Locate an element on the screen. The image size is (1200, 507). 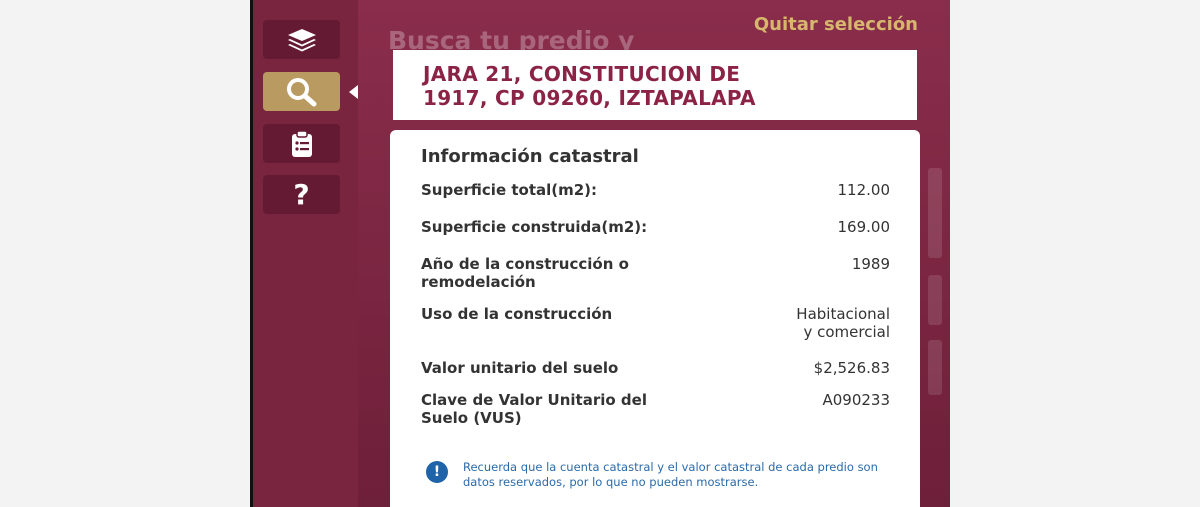
info-label-line: Año de la construcción o is located at coordinates (525, 264).